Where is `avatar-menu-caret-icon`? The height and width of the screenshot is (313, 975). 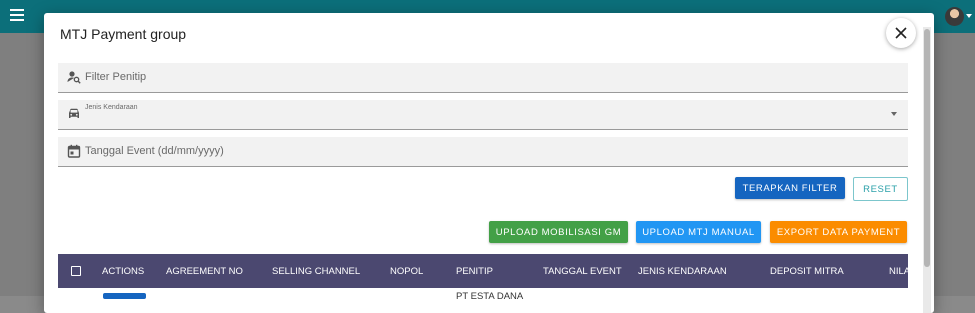 avatar-menu-caret-icon is located at coordinates (969, 16).